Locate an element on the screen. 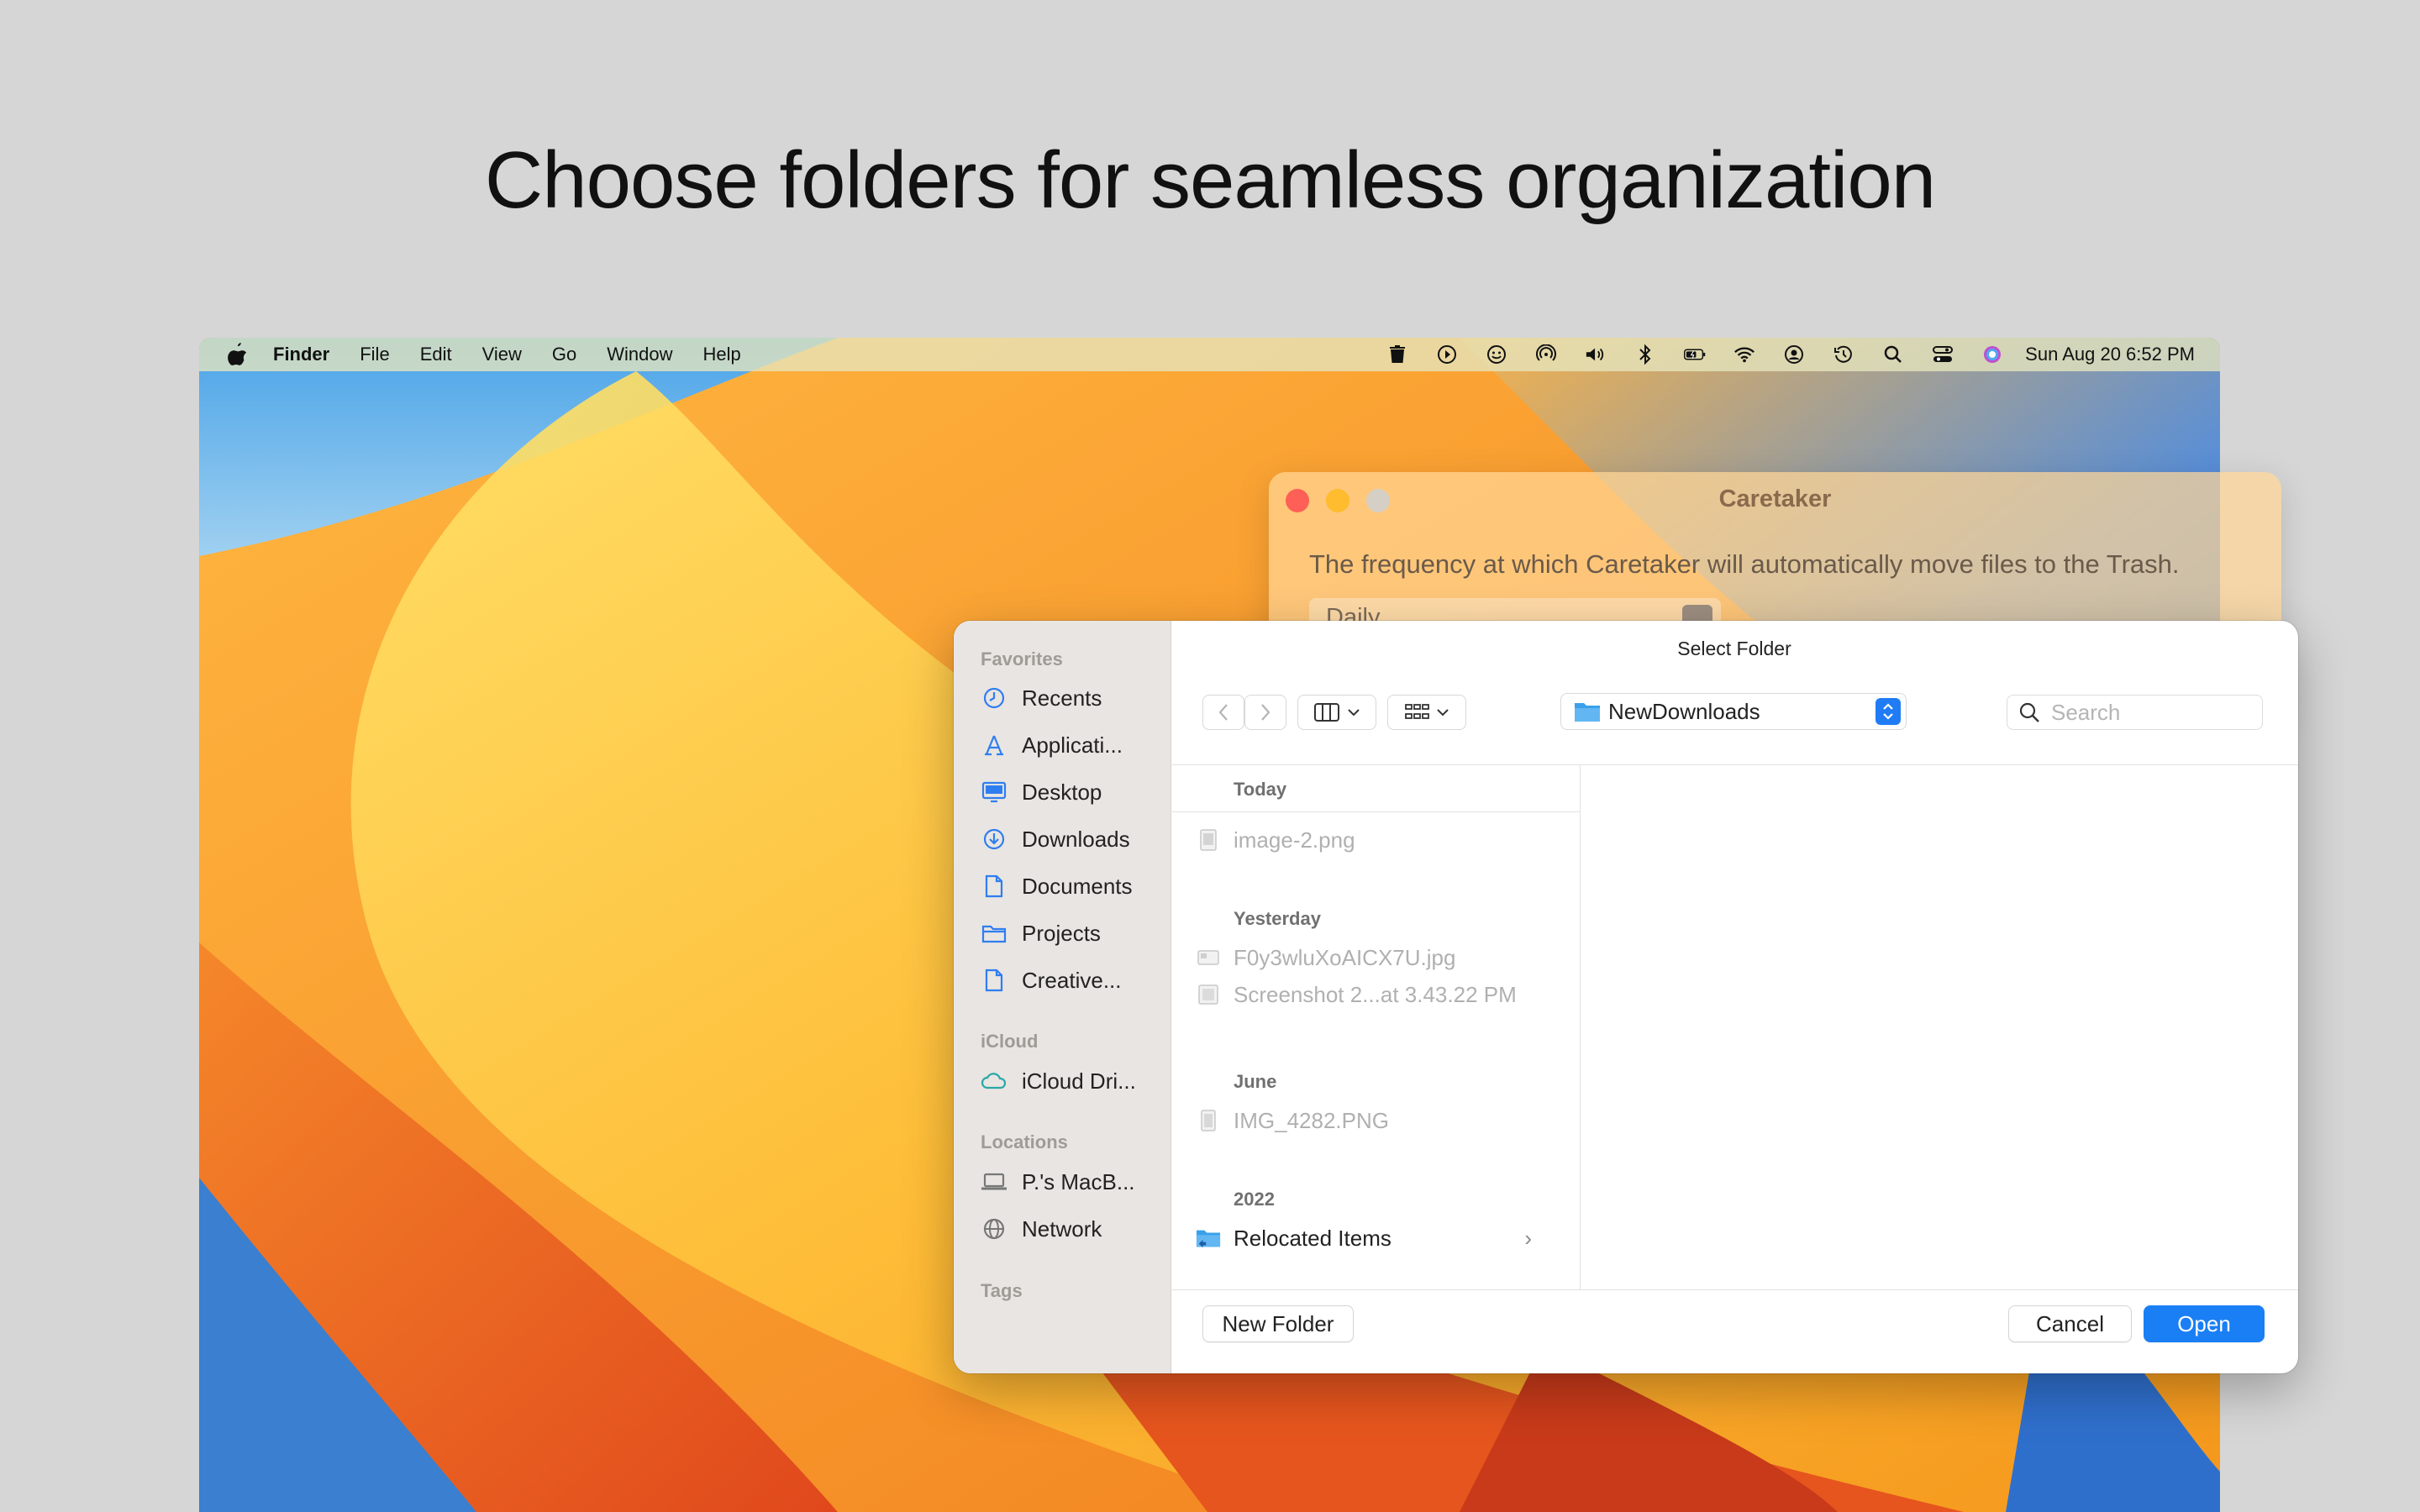 This screenshot has width=2420, height=1512. group-heading-june: June is located at coordinates (1255, 1081).